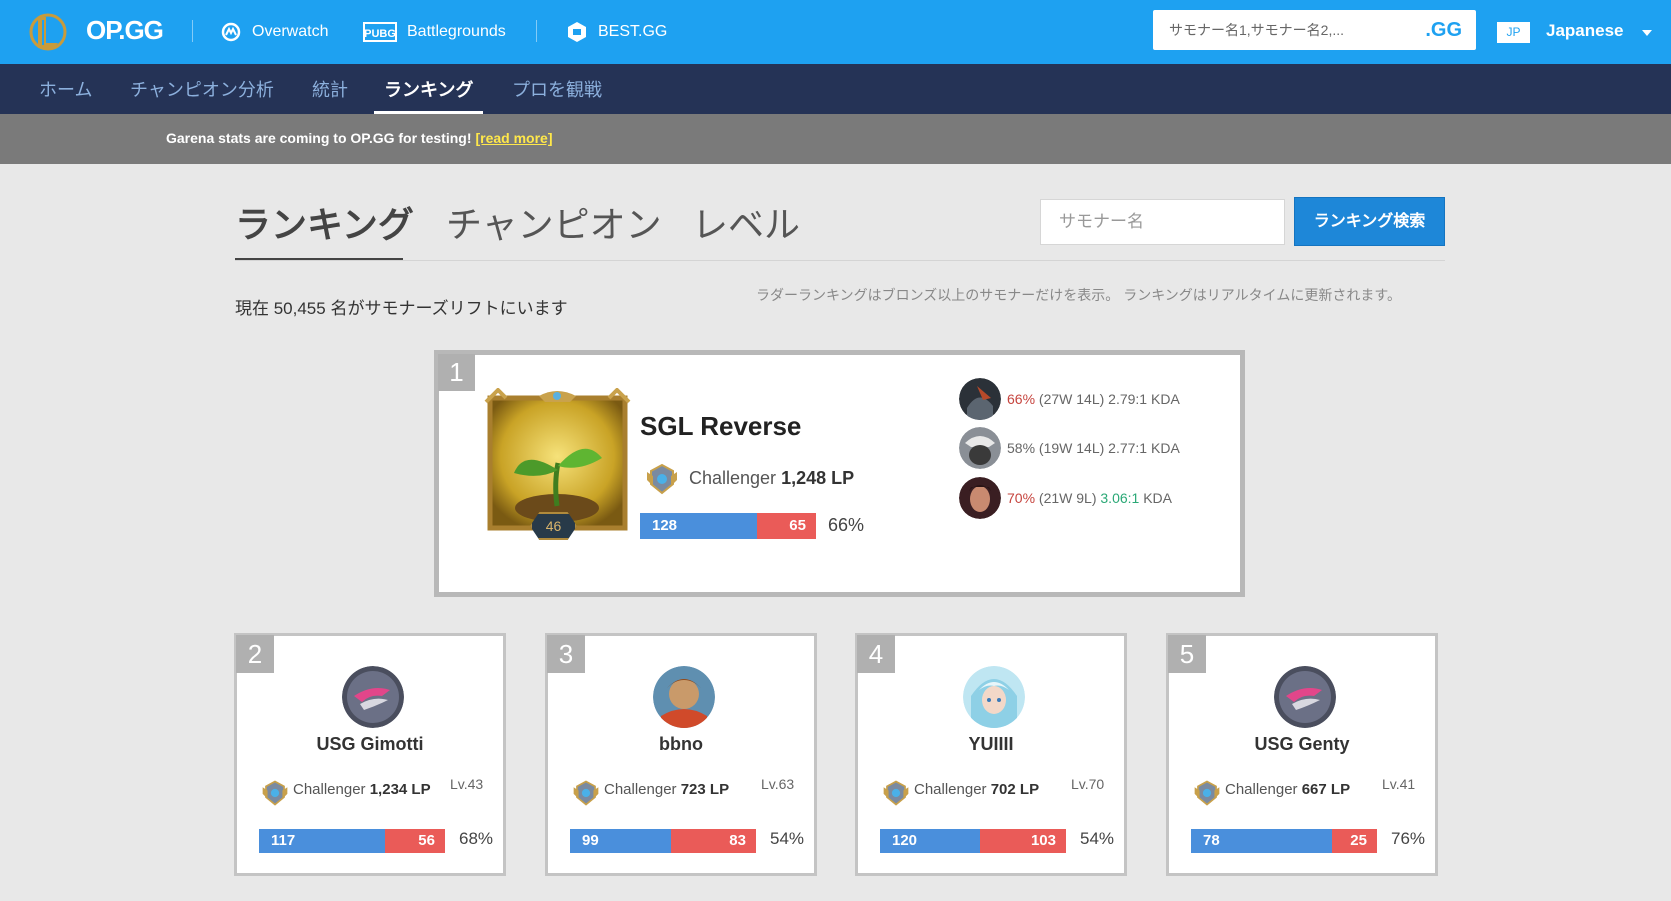 The height and width of the screenshot is (901, 1671). What do you see at coordinates (513, 138) in the screenshot?
I see `read-more-link: [read more]` at bounding box center [513, 138].